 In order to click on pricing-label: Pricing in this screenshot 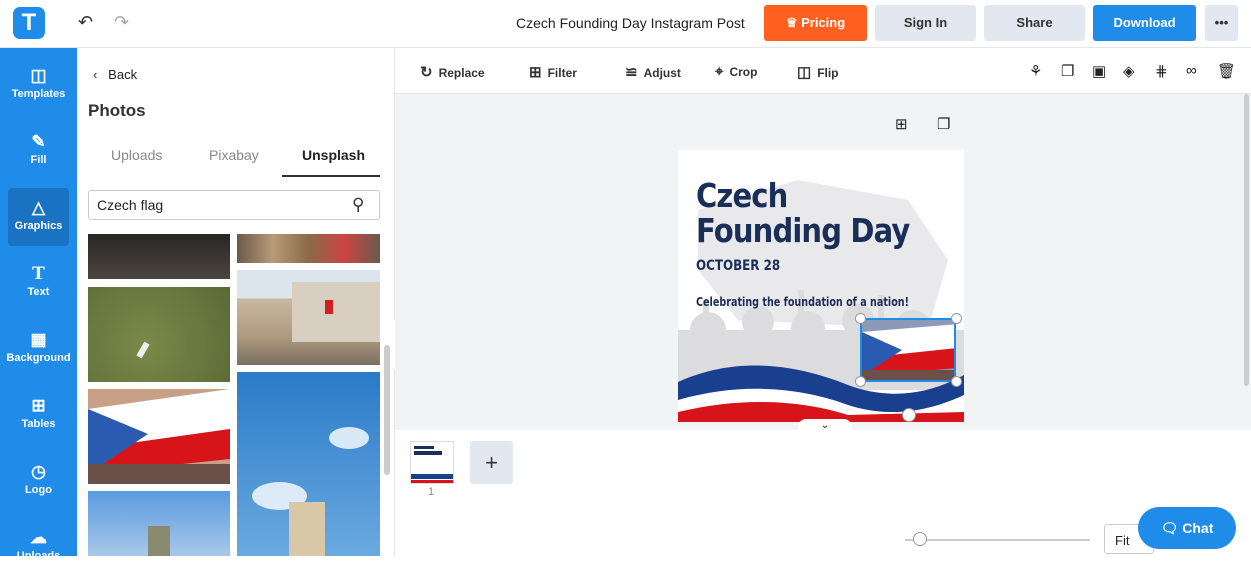, I will do `click(823, 22)`.